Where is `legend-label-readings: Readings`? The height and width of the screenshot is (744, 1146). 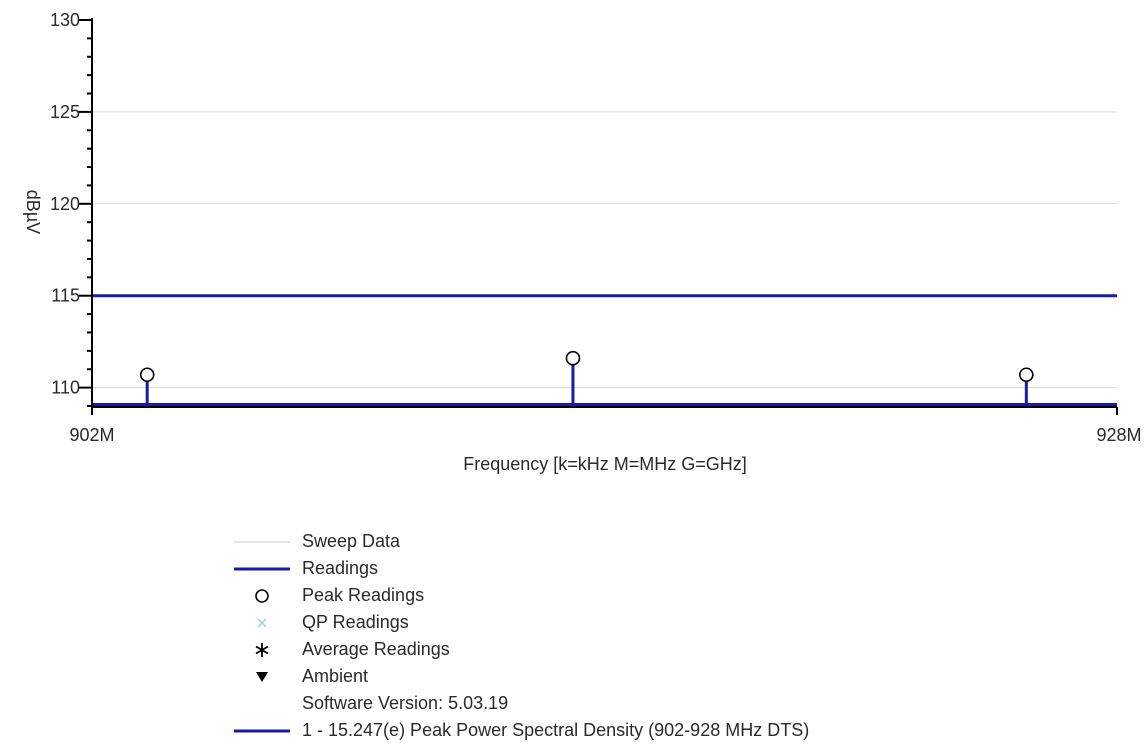
legend-label-readings: Readings is located at coordinates (340, 568).